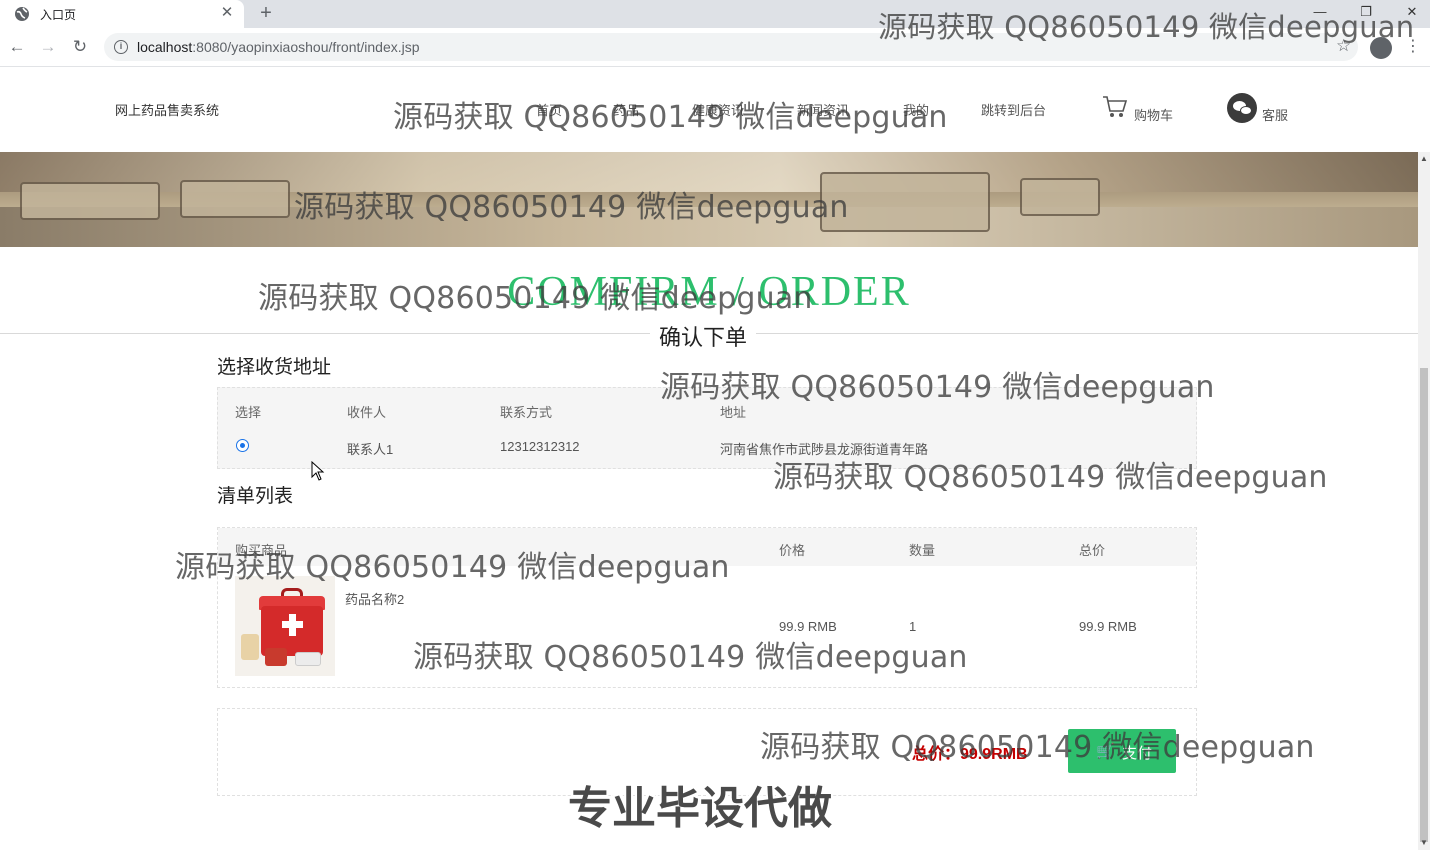  Describe the element at coordinates (367, 412) in the screenshot. I see `column-header: 收件人` at that location.